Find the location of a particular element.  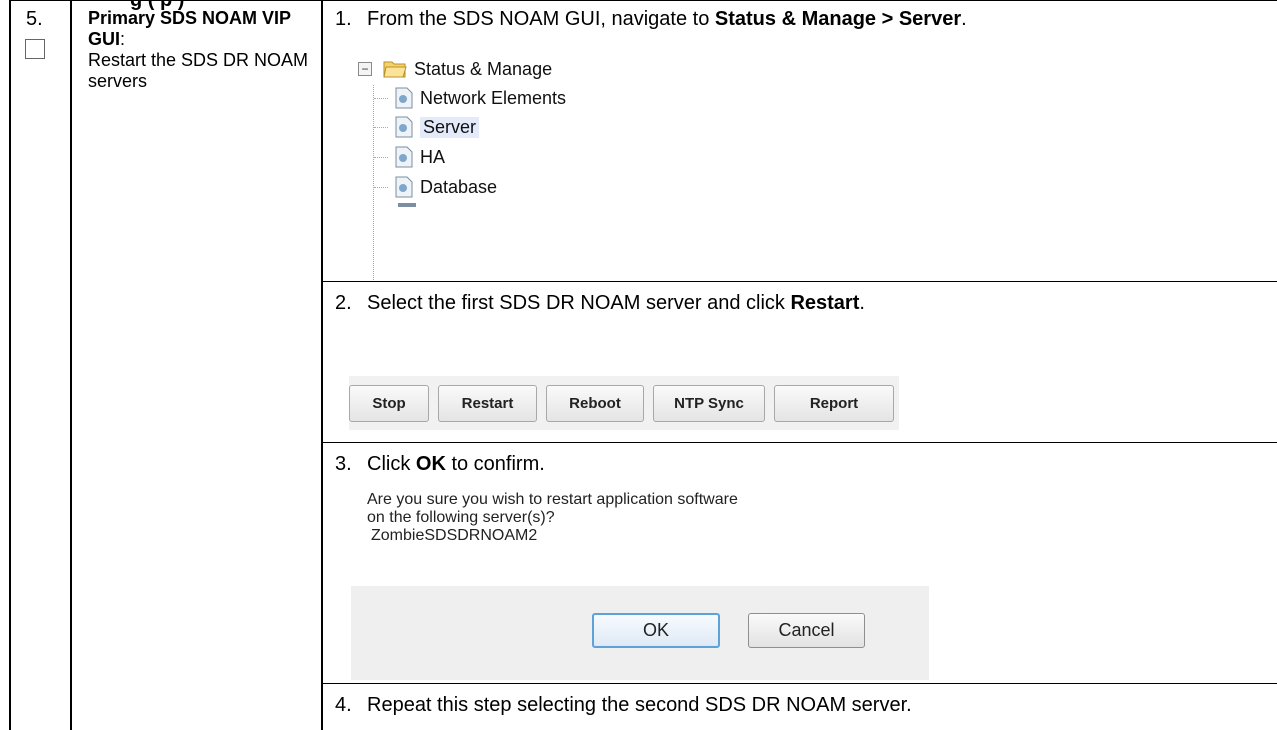

tree-item-network-elements: Network Elements is located at coordinates (470, 98).